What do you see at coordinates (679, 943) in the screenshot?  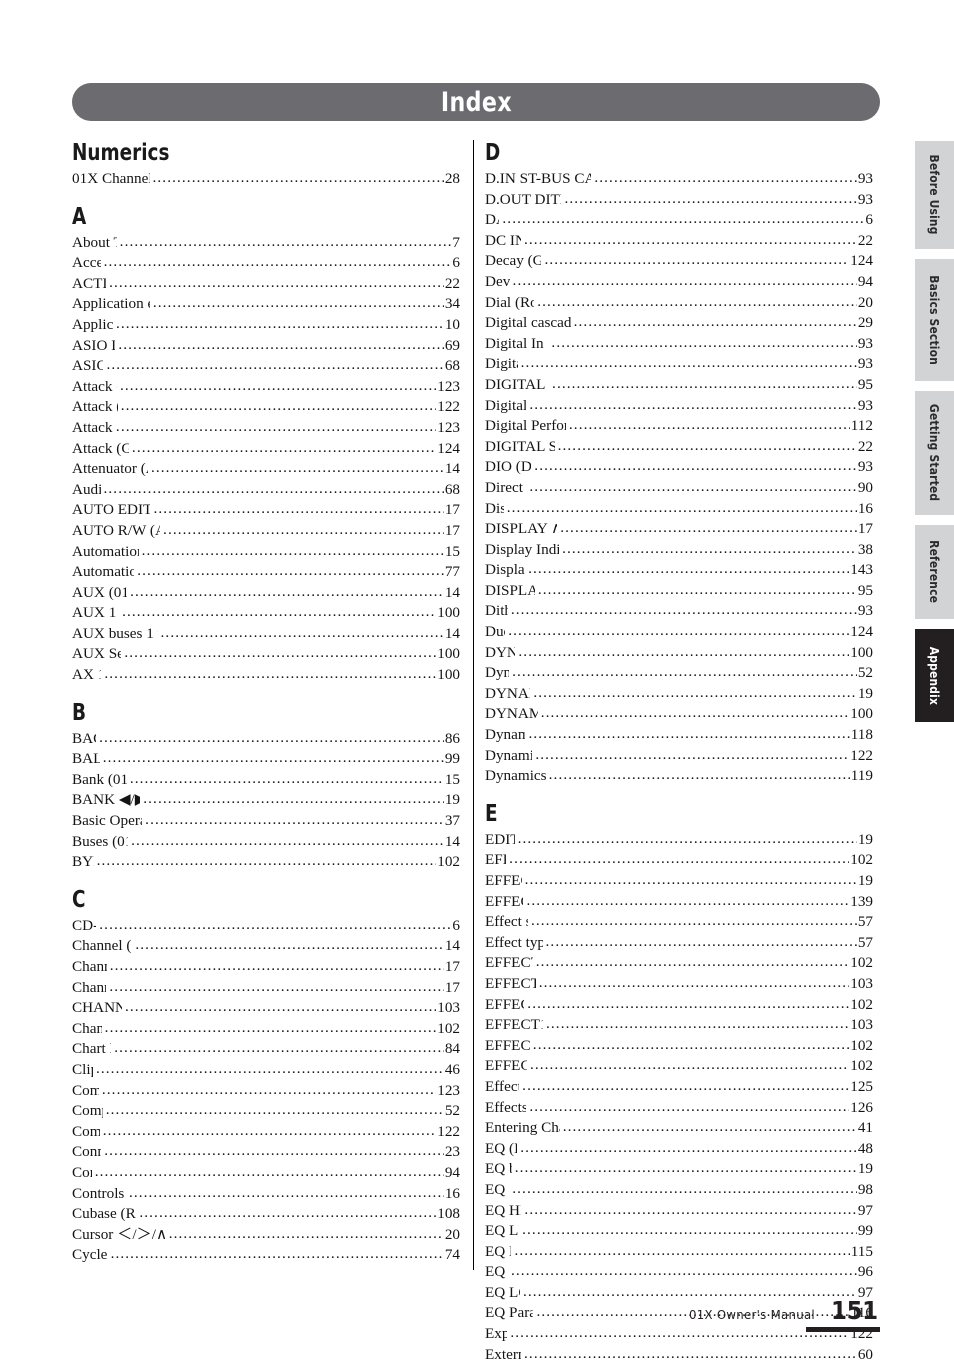 I see `index-entry: Effect type and parameters 57` at bounding box center [679, 943].